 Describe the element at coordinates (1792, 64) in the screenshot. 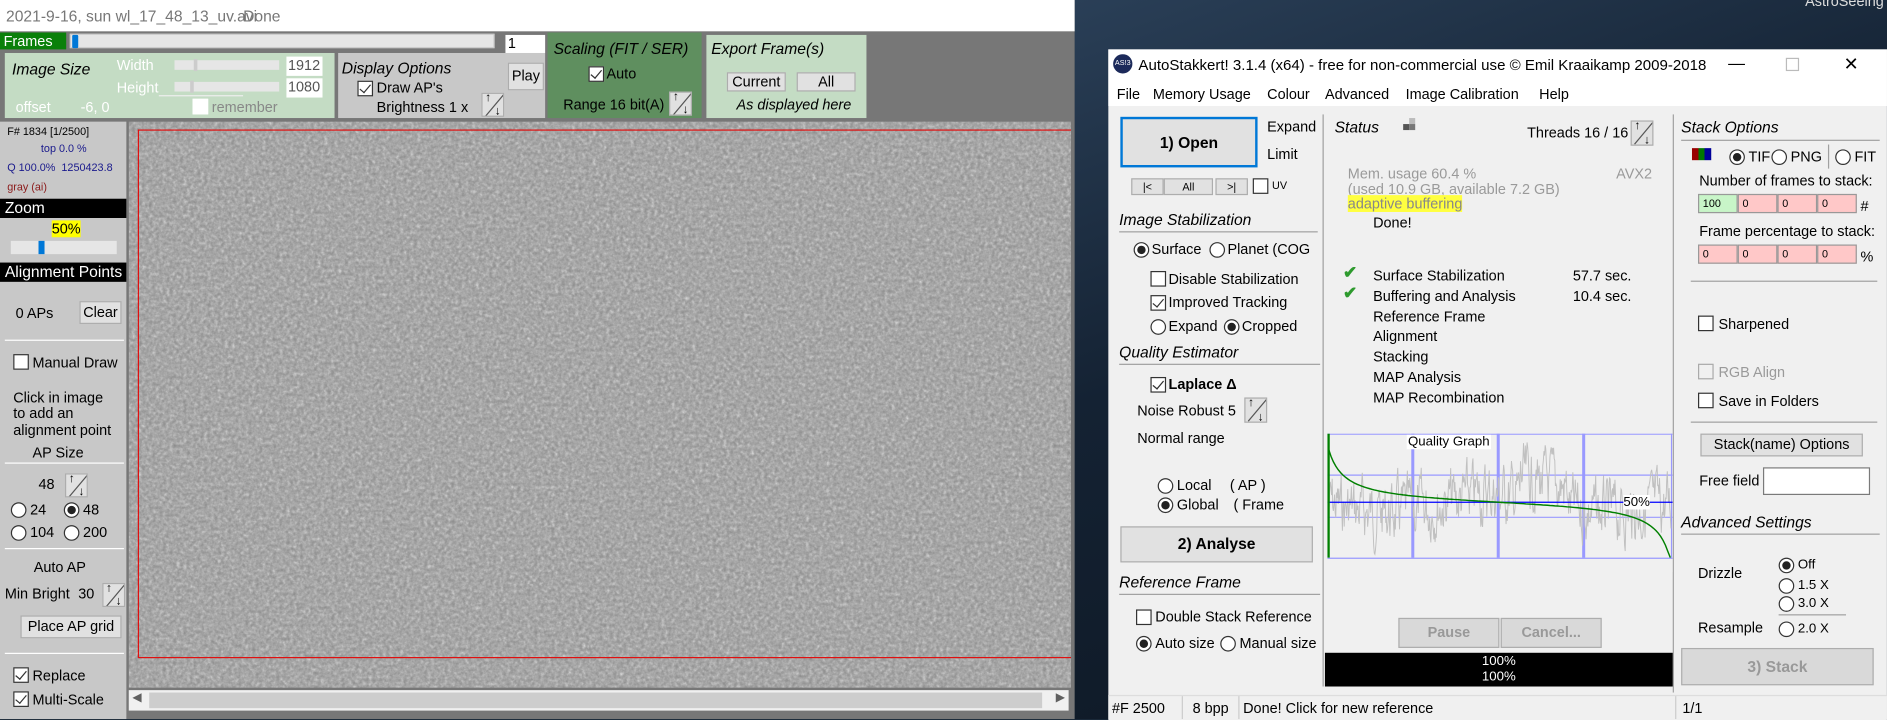

I see `maximize-button` at that location.